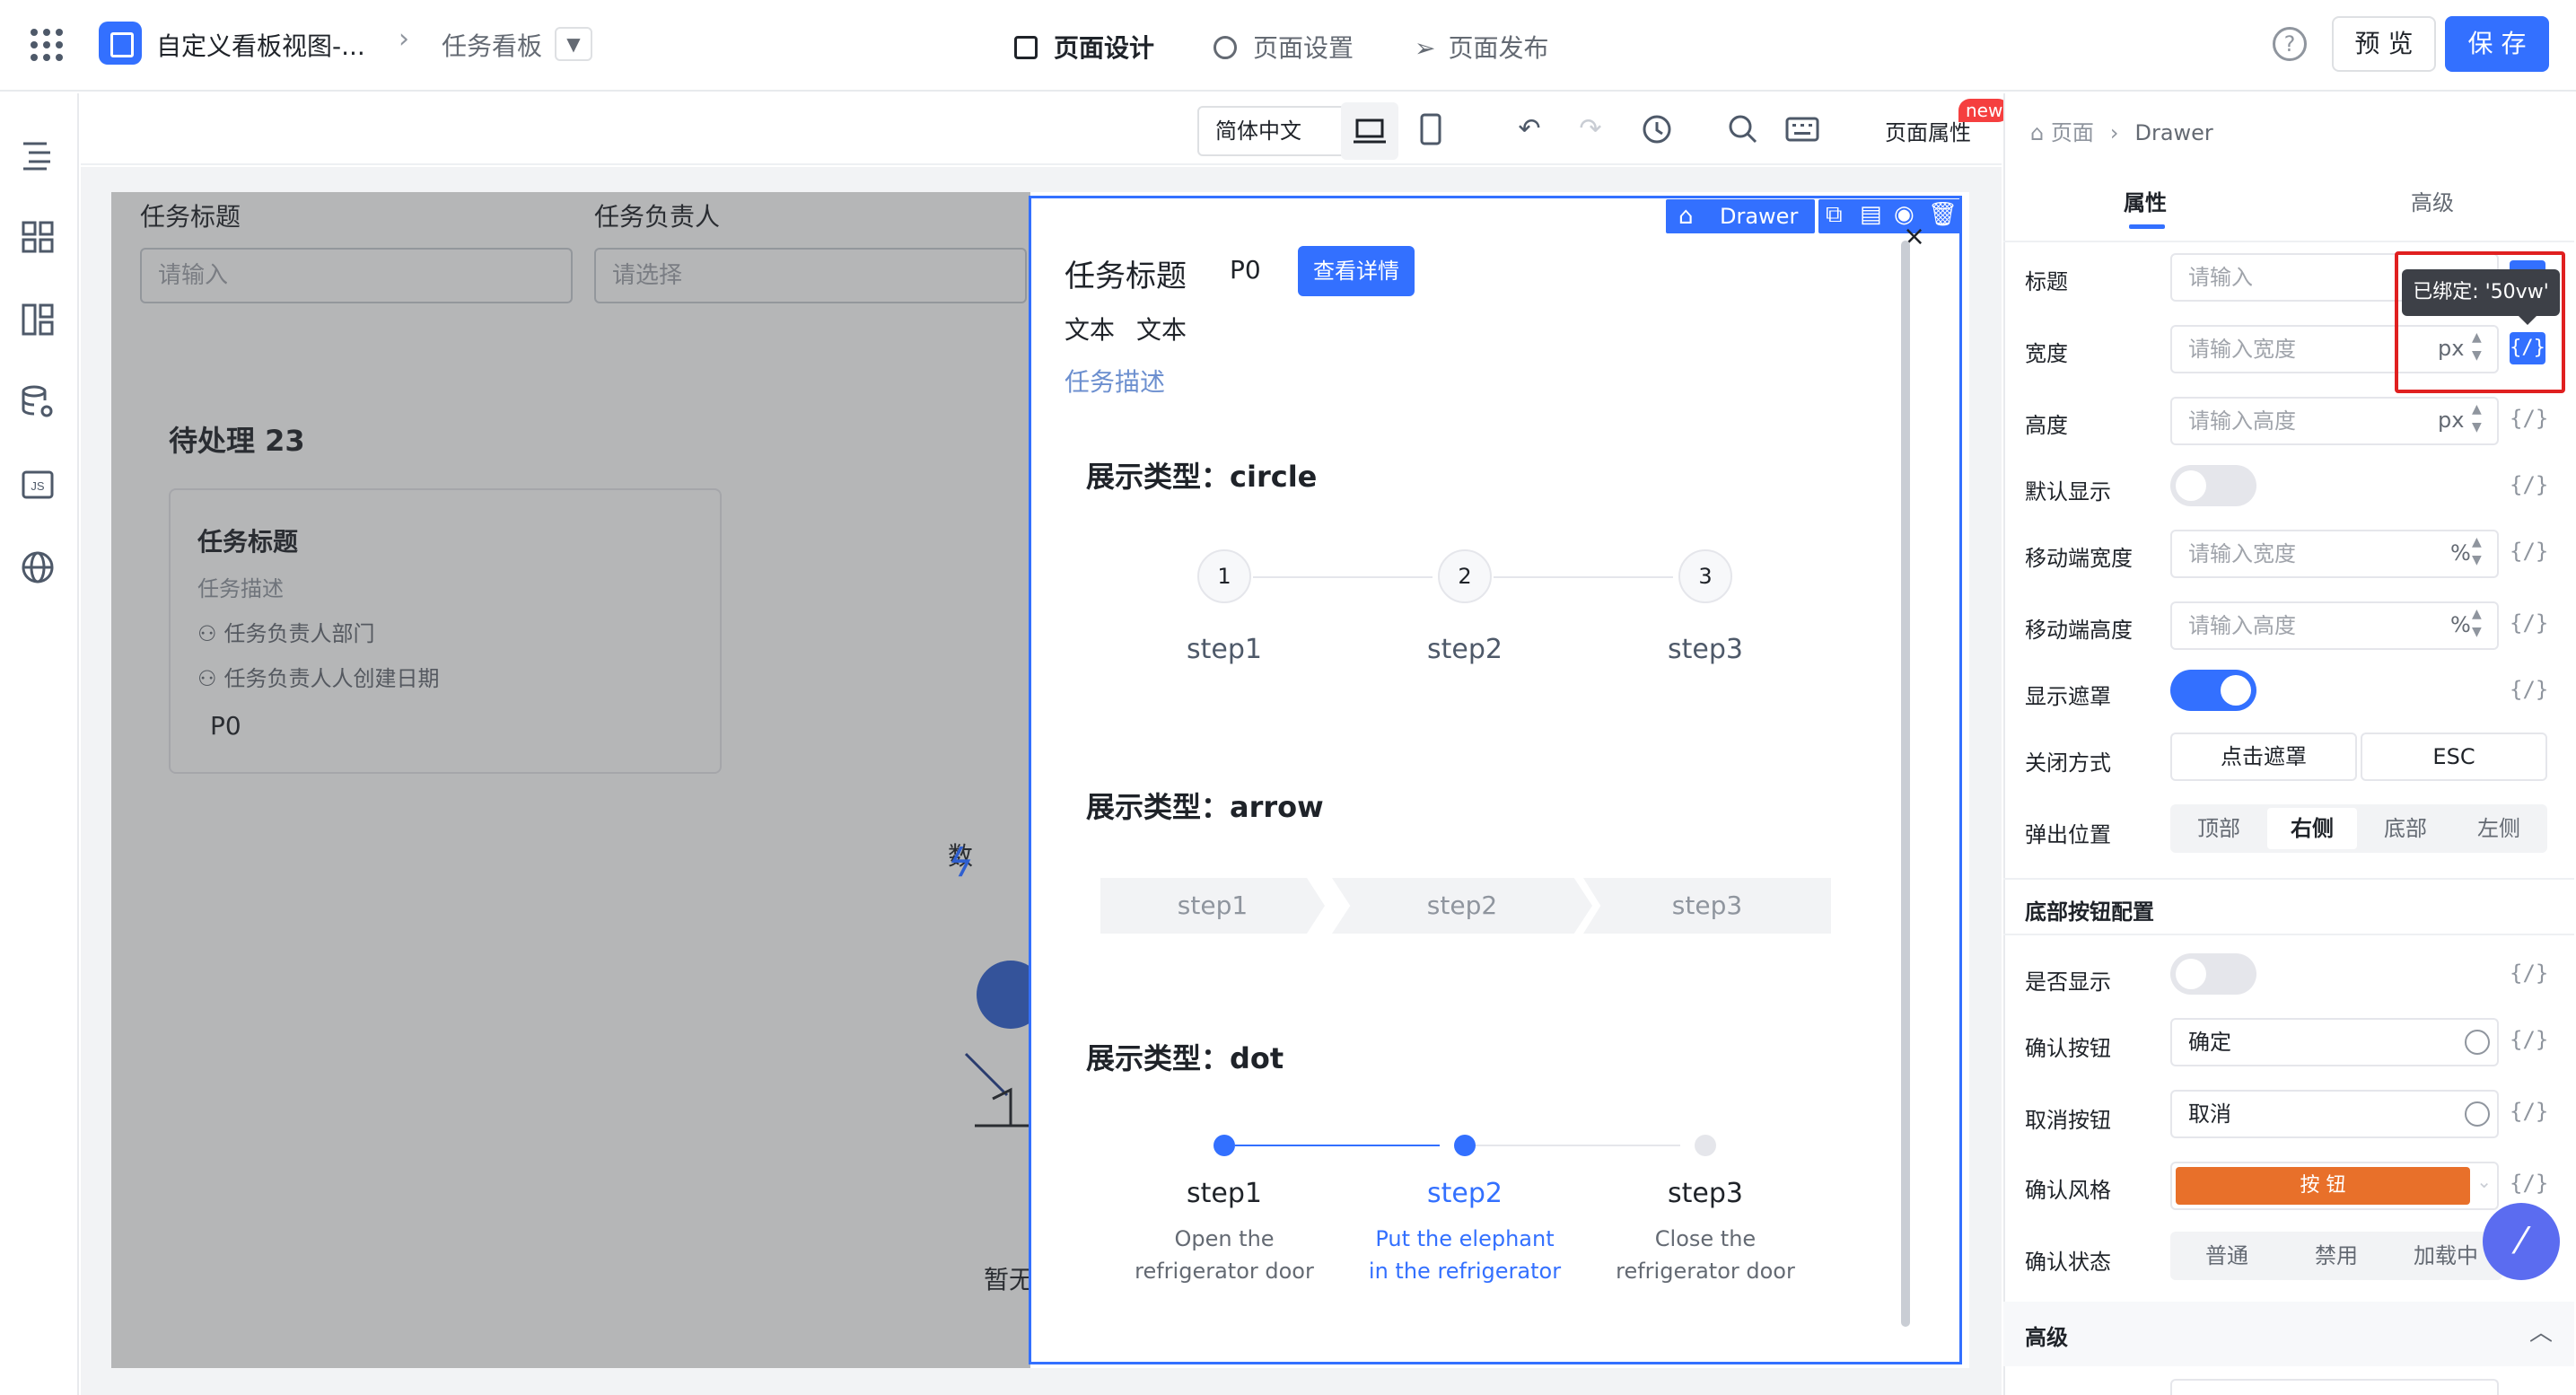 This screenshot has height=1395, width=2576. I want to click on footer-section-title: 底部按钮配置, so click(2089, 912).